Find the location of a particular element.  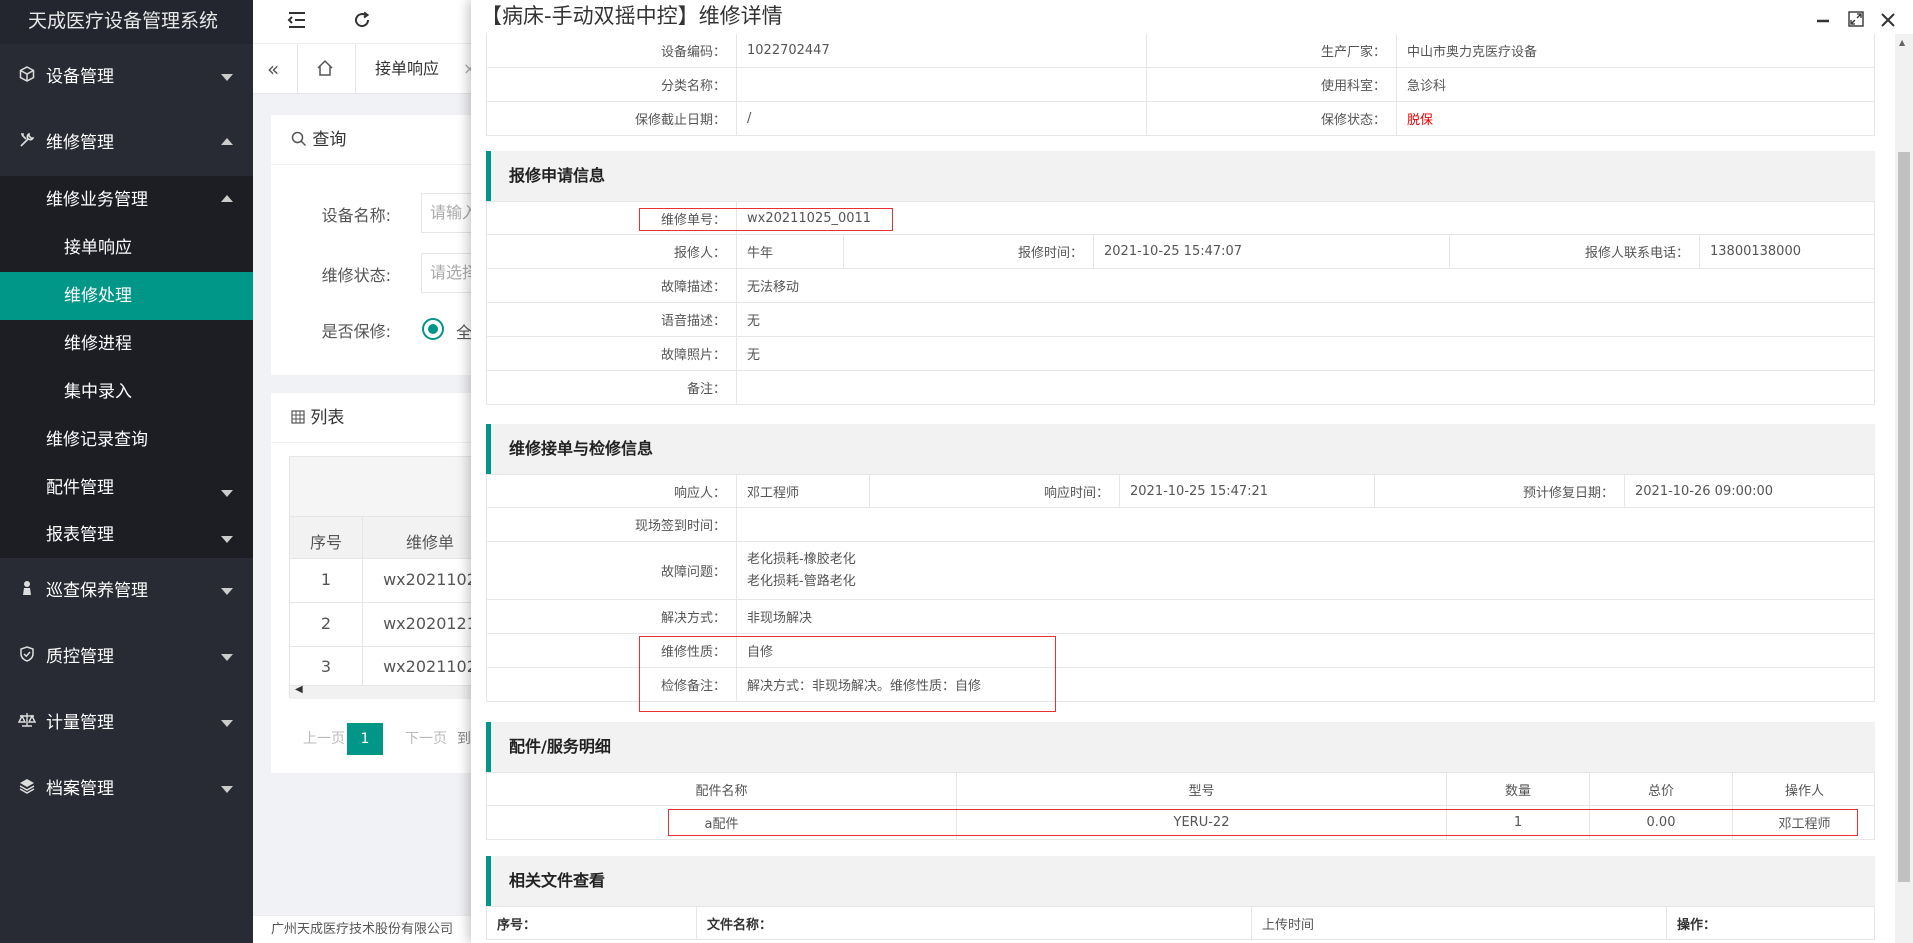

voice-desc-label: 语音描述： is located at coordinates (612, 319).